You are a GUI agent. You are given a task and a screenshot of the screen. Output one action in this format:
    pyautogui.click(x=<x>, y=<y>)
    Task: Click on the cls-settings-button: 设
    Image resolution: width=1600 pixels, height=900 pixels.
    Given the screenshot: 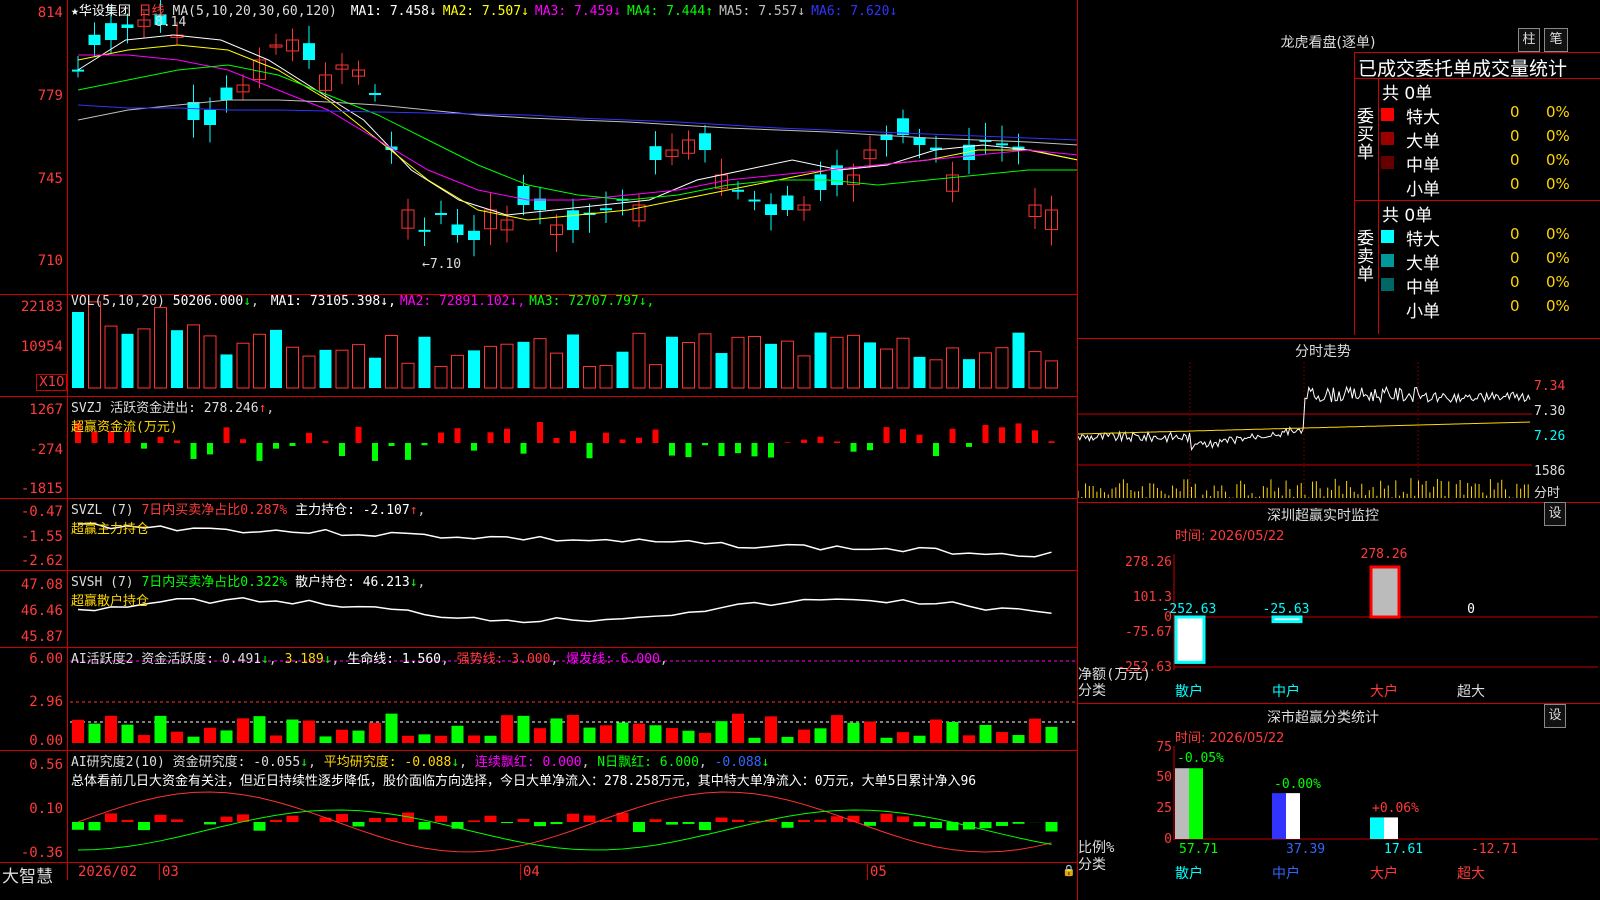 What is the action you would take?
    pyautogui.click(x=1555, y=716)
    